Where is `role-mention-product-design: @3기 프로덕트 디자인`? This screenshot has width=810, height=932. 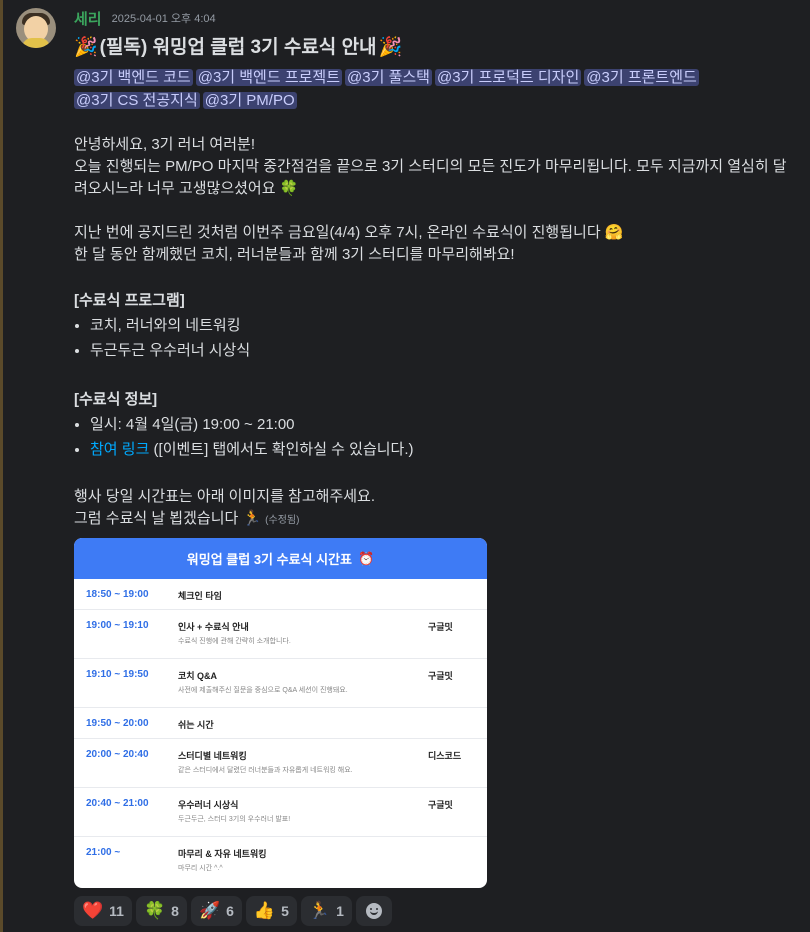 role-mention-product-design: @3기 프로덕트 디자인 is located at coordinates (508, 77).